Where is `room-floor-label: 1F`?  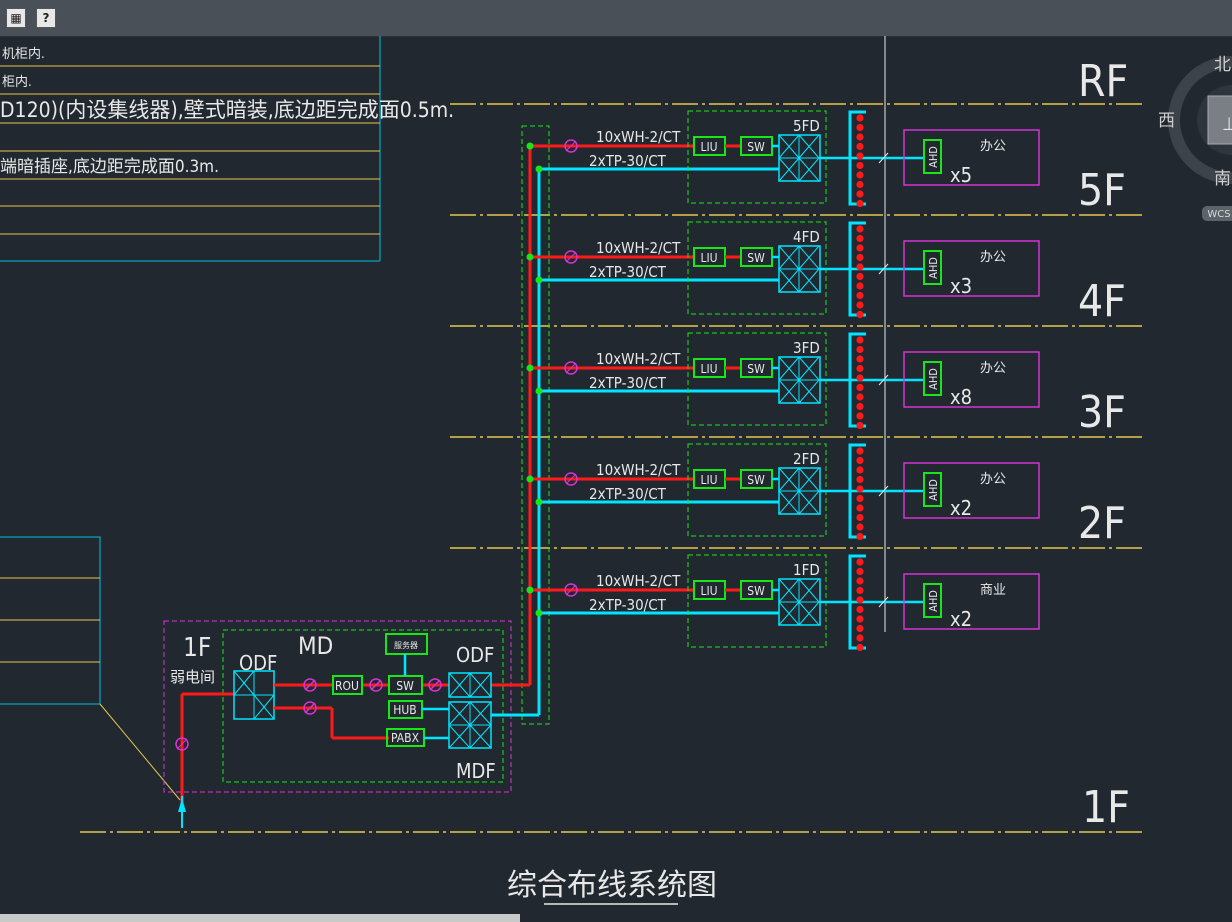 room-floor-label: 1F is located at coordinates (197, 648).